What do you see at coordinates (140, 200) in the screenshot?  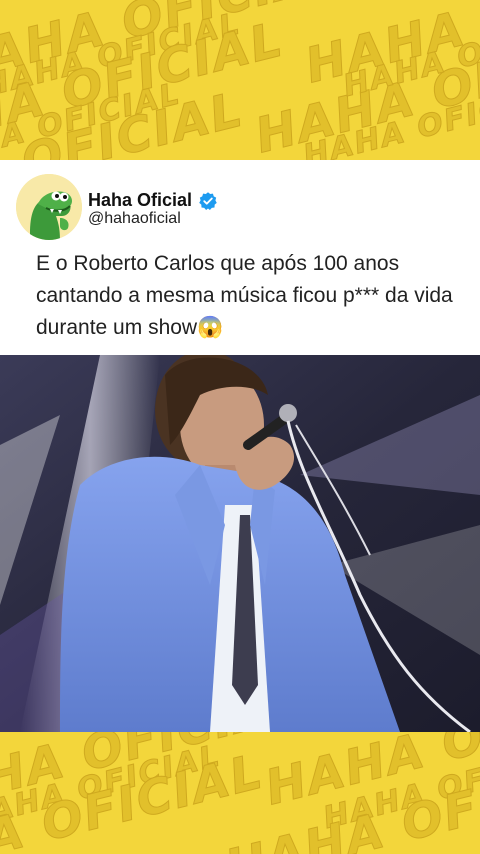 I see `display-name: Haha Oficial` at bounding box center [140, 200].